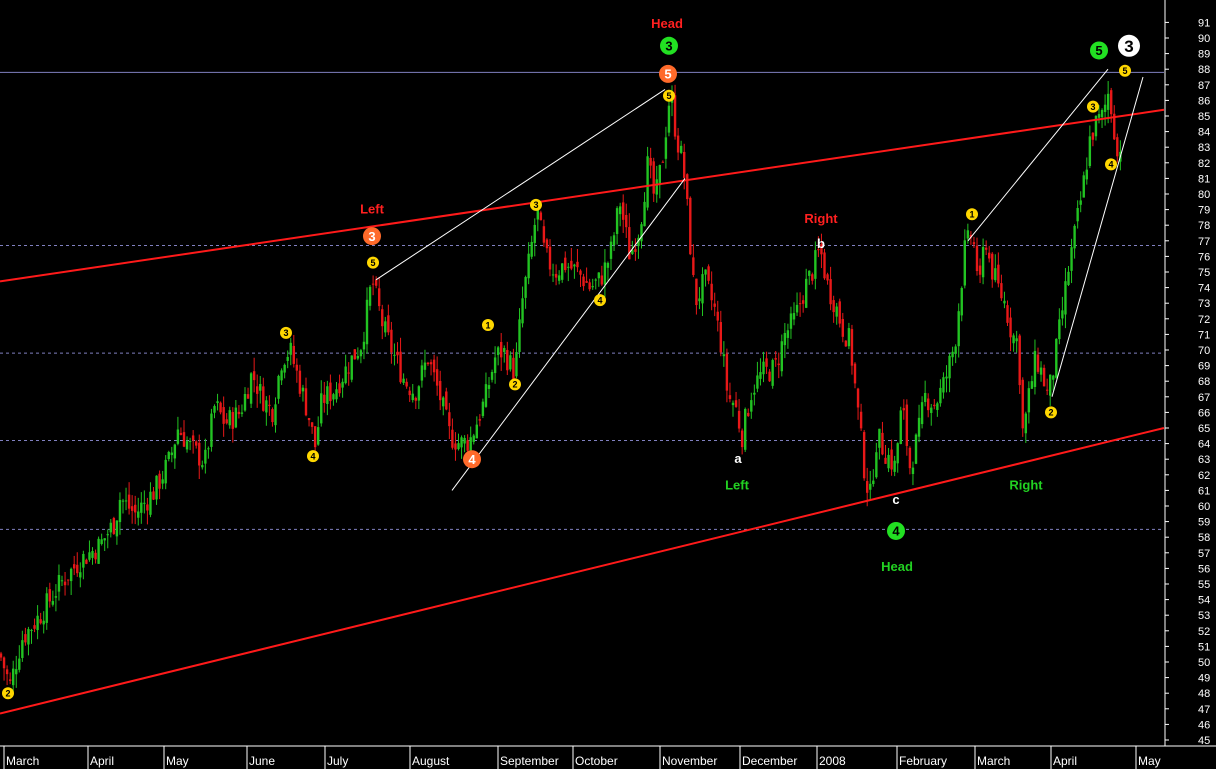  I want to click on y-tick-label: 87, so click(1204, 86).